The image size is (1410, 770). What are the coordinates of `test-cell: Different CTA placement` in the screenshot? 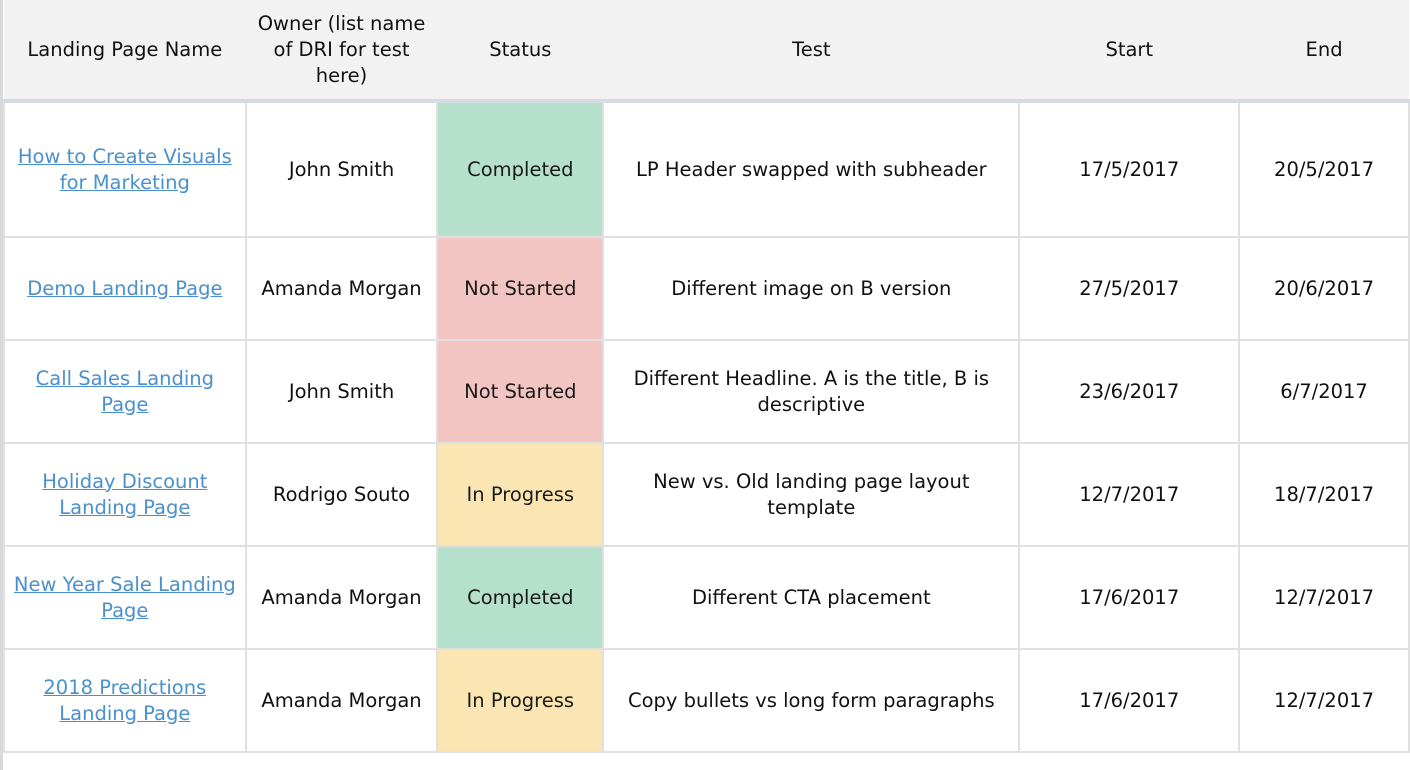 It's located at (811, 597).